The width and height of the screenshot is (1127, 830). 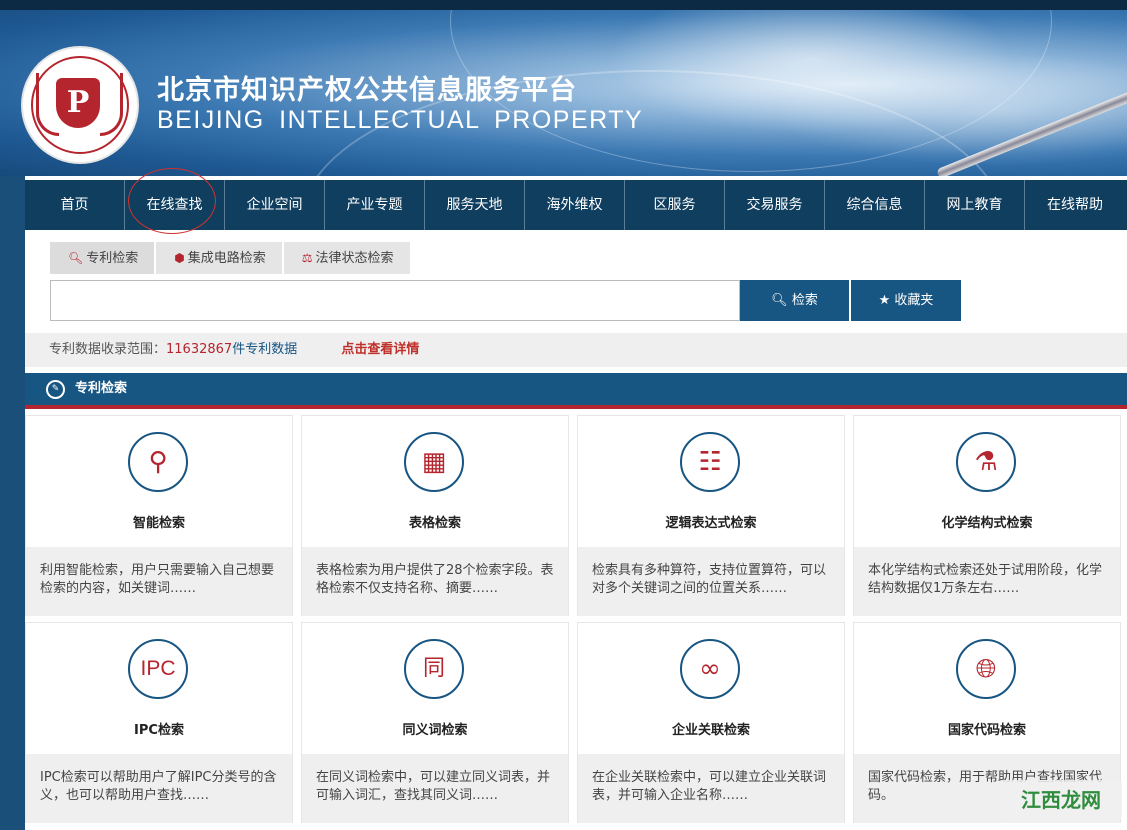 What do you see at coordinates (434, 523) in the screenshot?
I see `card-title: 表格检索` at bounding box center [434, 523].